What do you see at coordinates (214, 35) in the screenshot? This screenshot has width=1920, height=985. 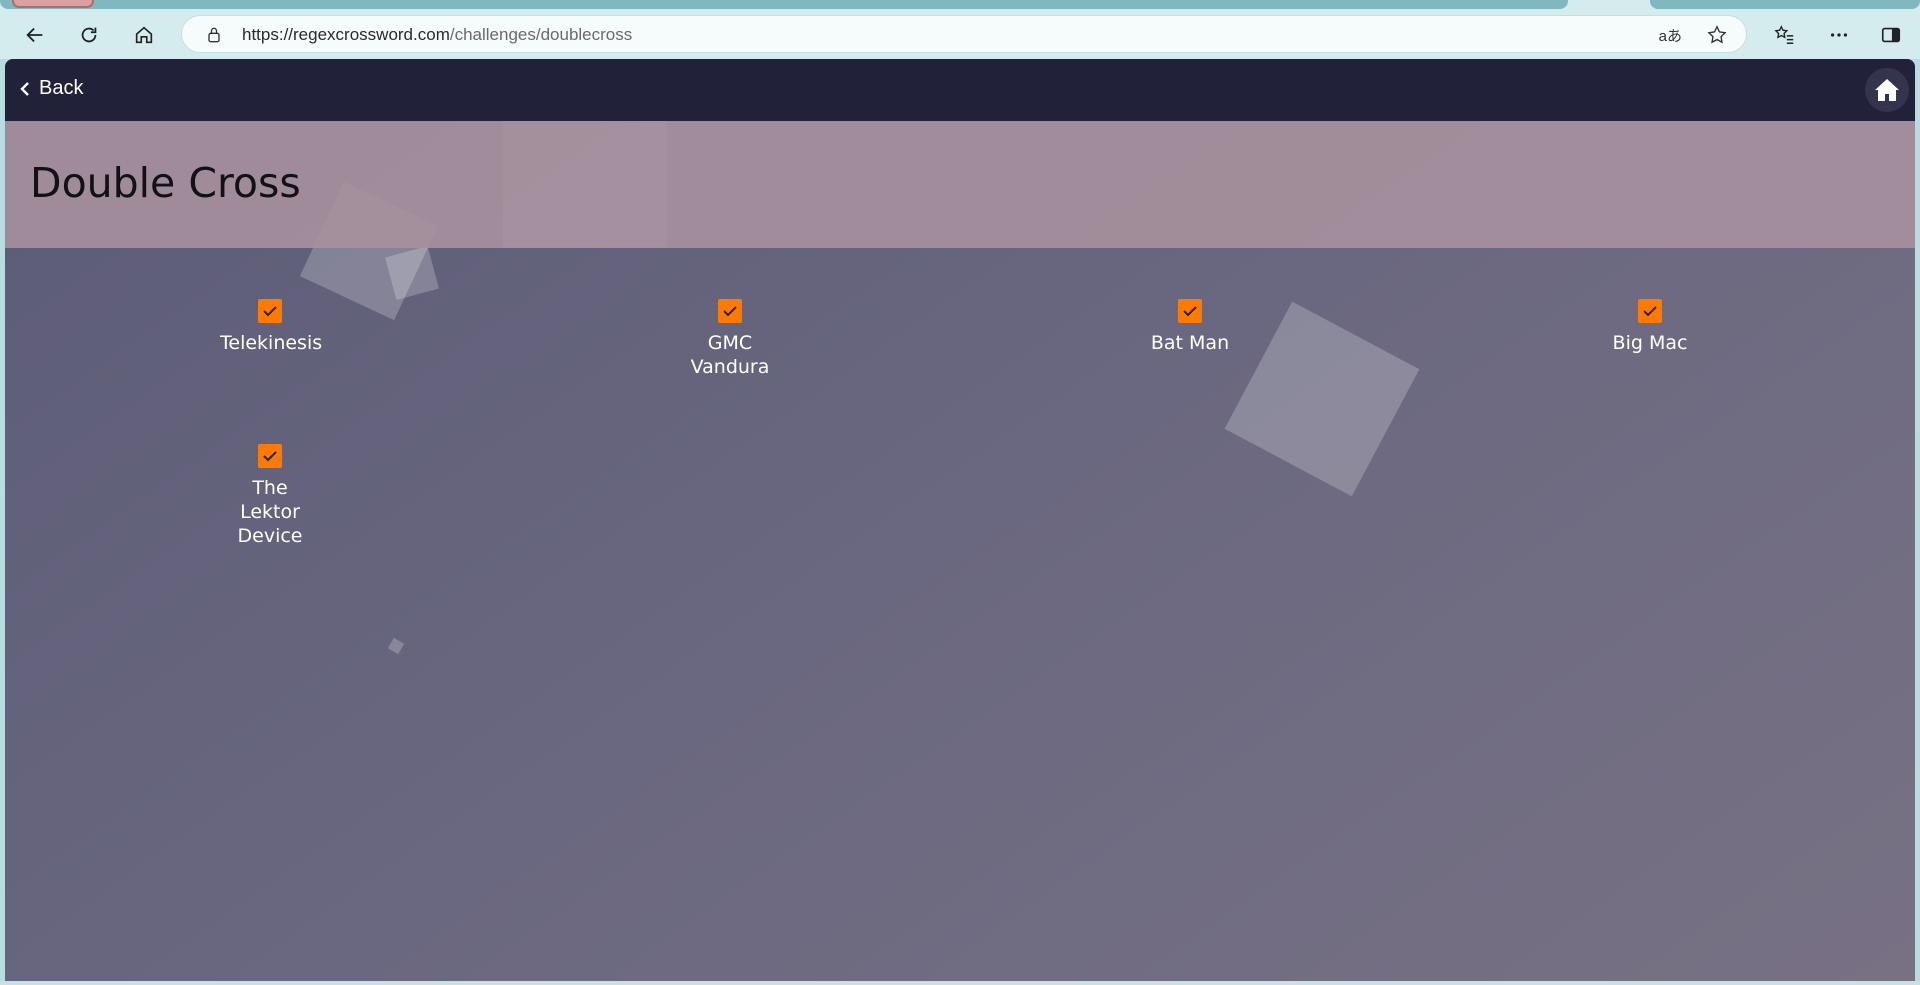 I see `lock-icon` at bounding box center [214, 35].